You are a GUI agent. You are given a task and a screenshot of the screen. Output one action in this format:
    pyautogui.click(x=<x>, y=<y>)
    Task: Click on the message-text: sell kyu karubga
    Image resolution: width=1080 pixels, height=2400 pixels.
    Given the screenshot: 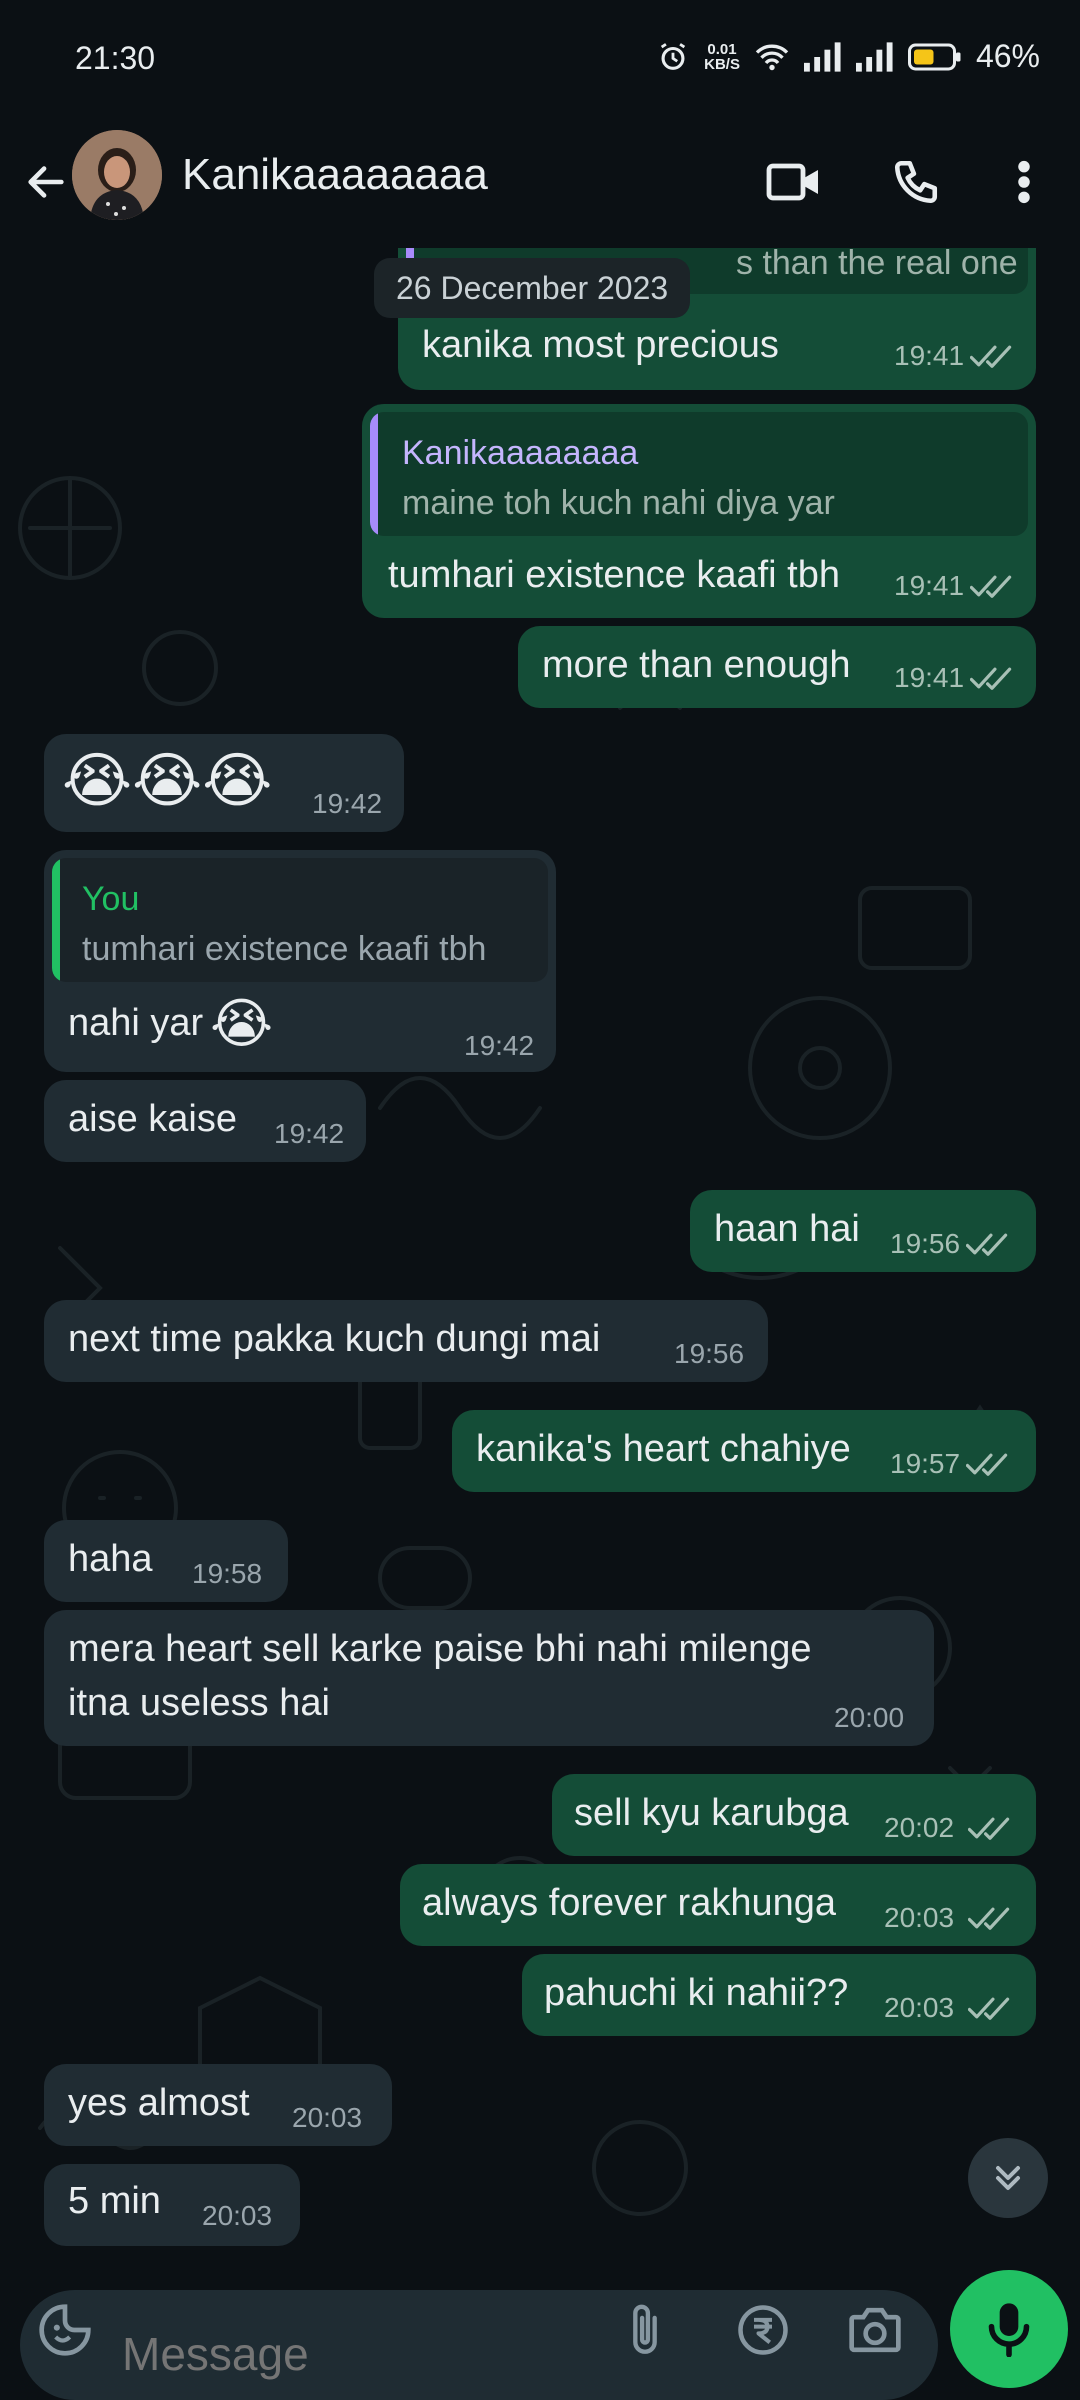 What is the action you would take?
    pyautogui.click(x=711, y=1813)
    